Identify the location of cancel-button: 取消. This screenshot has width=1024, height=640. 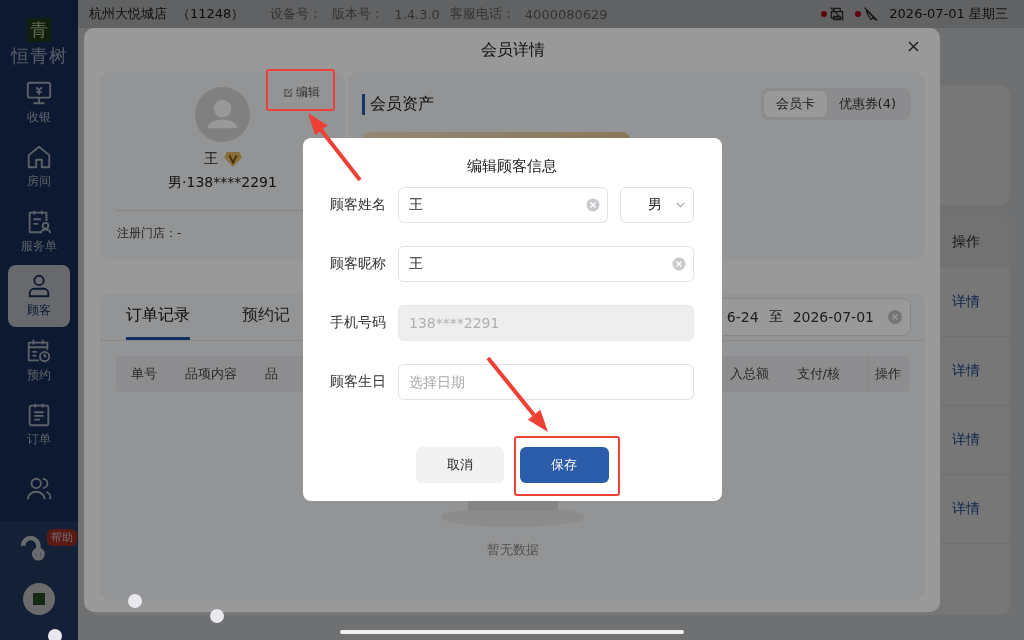
(459, 465).